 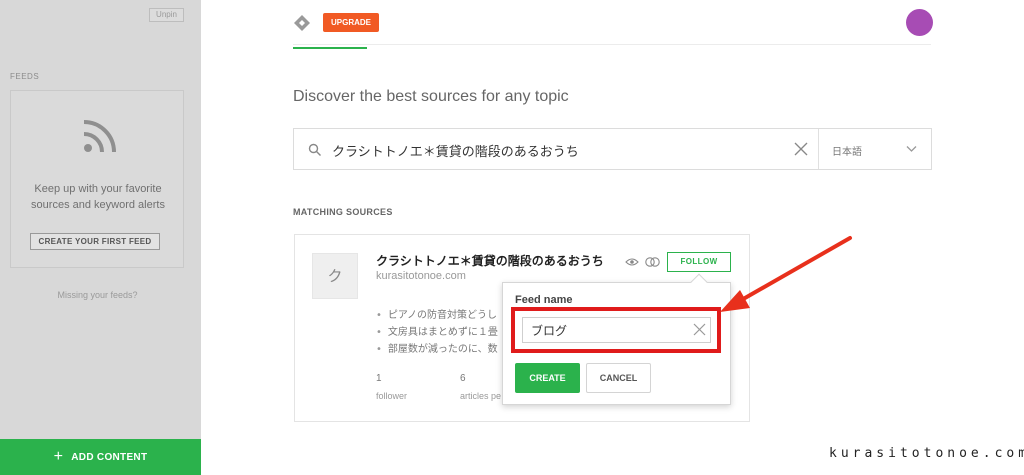 I want to click on feed-name-input, so click(x=616, y=330).